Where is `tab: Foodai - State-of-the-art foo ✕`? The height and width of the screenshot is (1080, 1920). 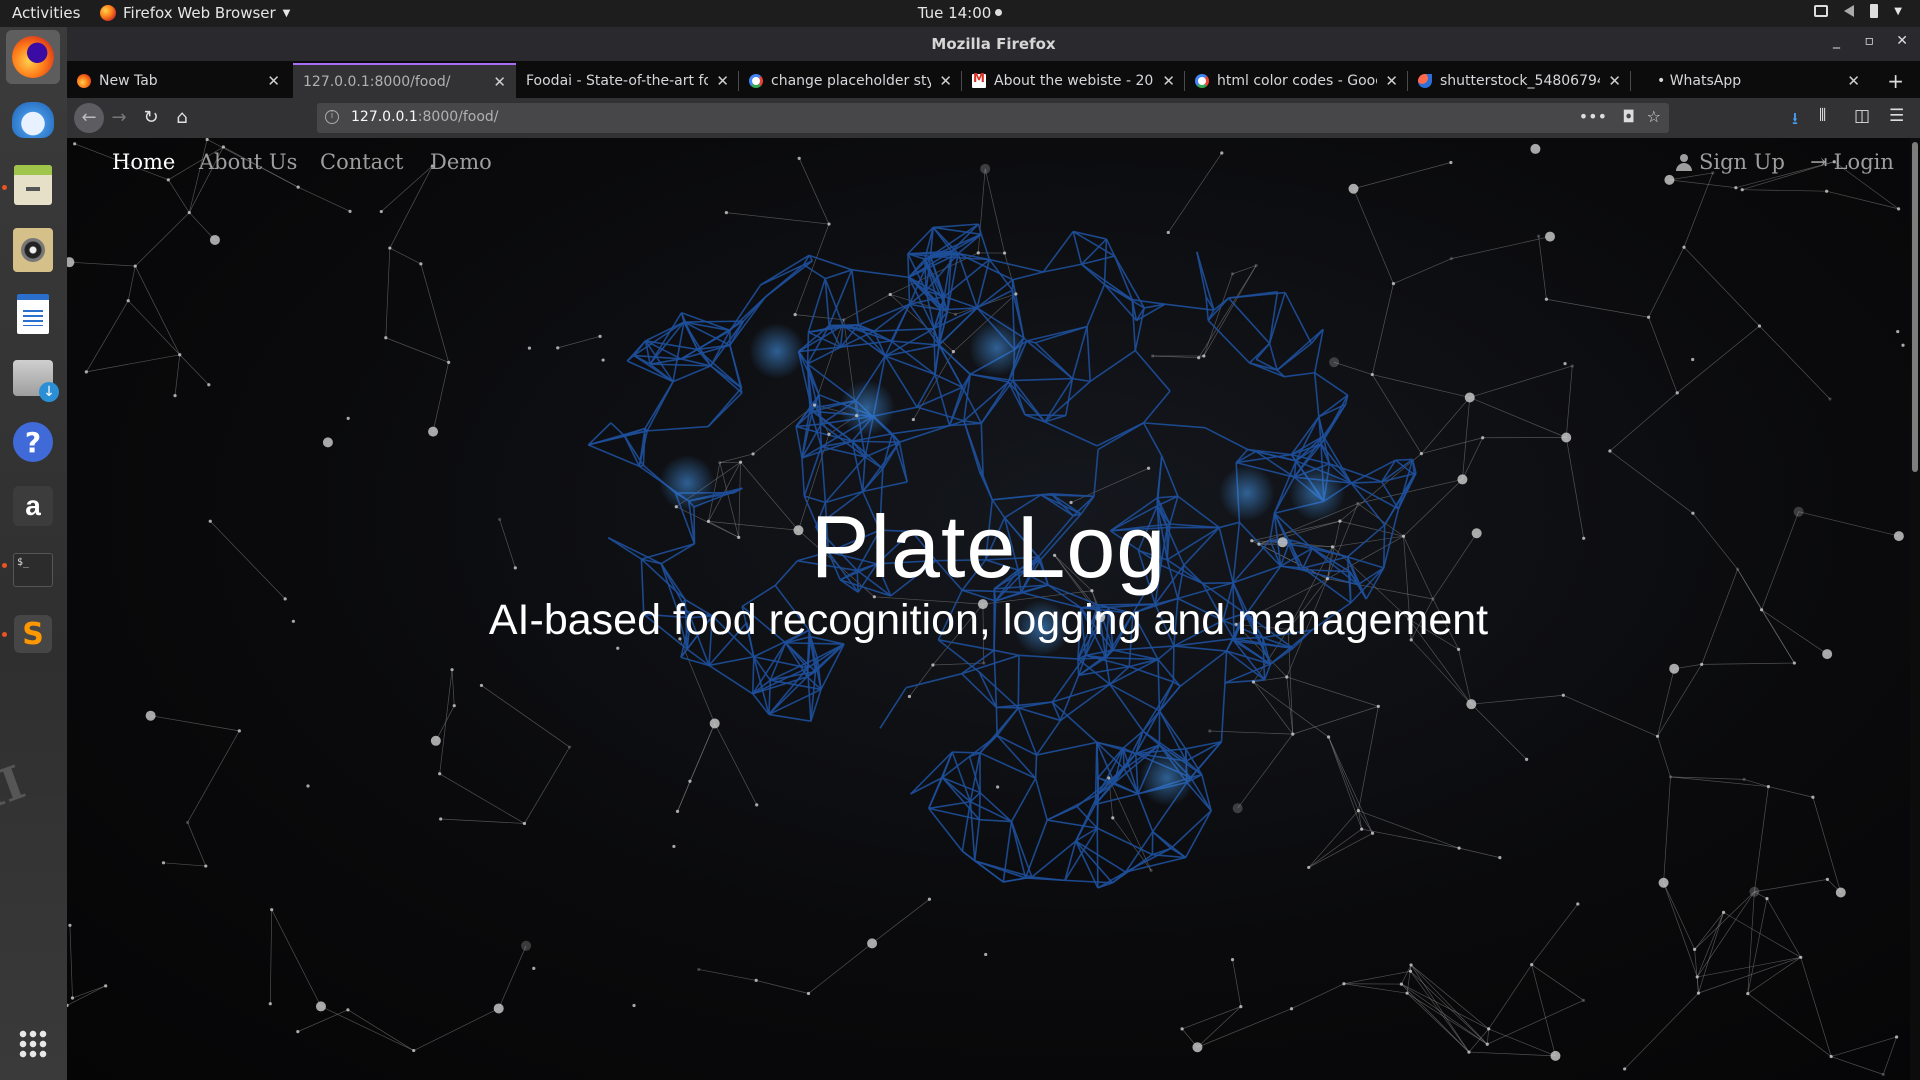 tab: Foodai - State-of-the-art foo ✕ is located at coordinates (627, 80).